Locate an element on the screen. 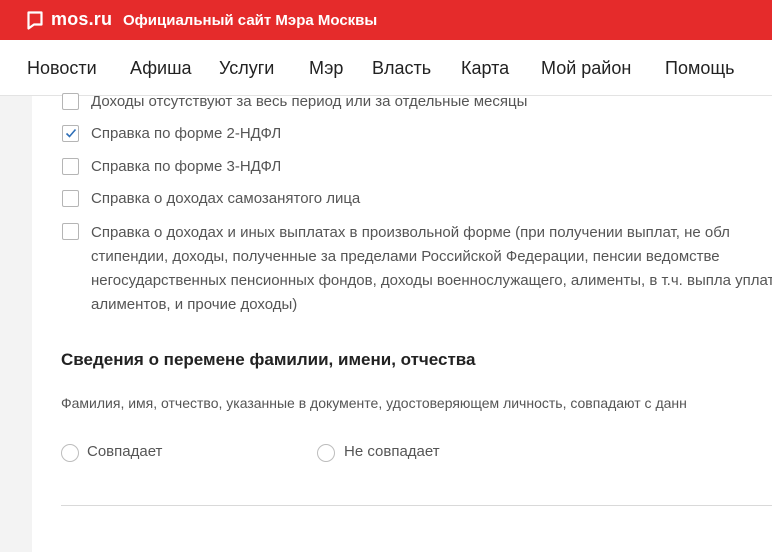 Image resolution: width=772 pixels, height=552 pixels. nav-item-afisha: Афиша is located at coordinates (161, 68).